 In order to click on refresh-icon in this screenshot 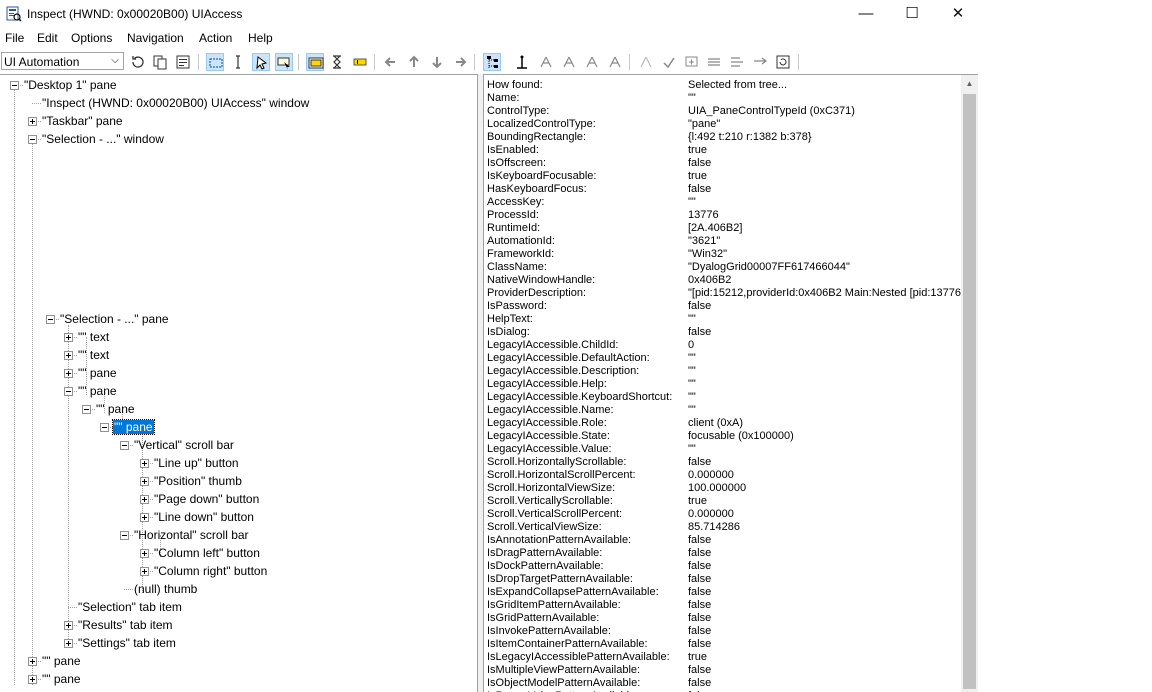, I will do `click(138, 62)`.